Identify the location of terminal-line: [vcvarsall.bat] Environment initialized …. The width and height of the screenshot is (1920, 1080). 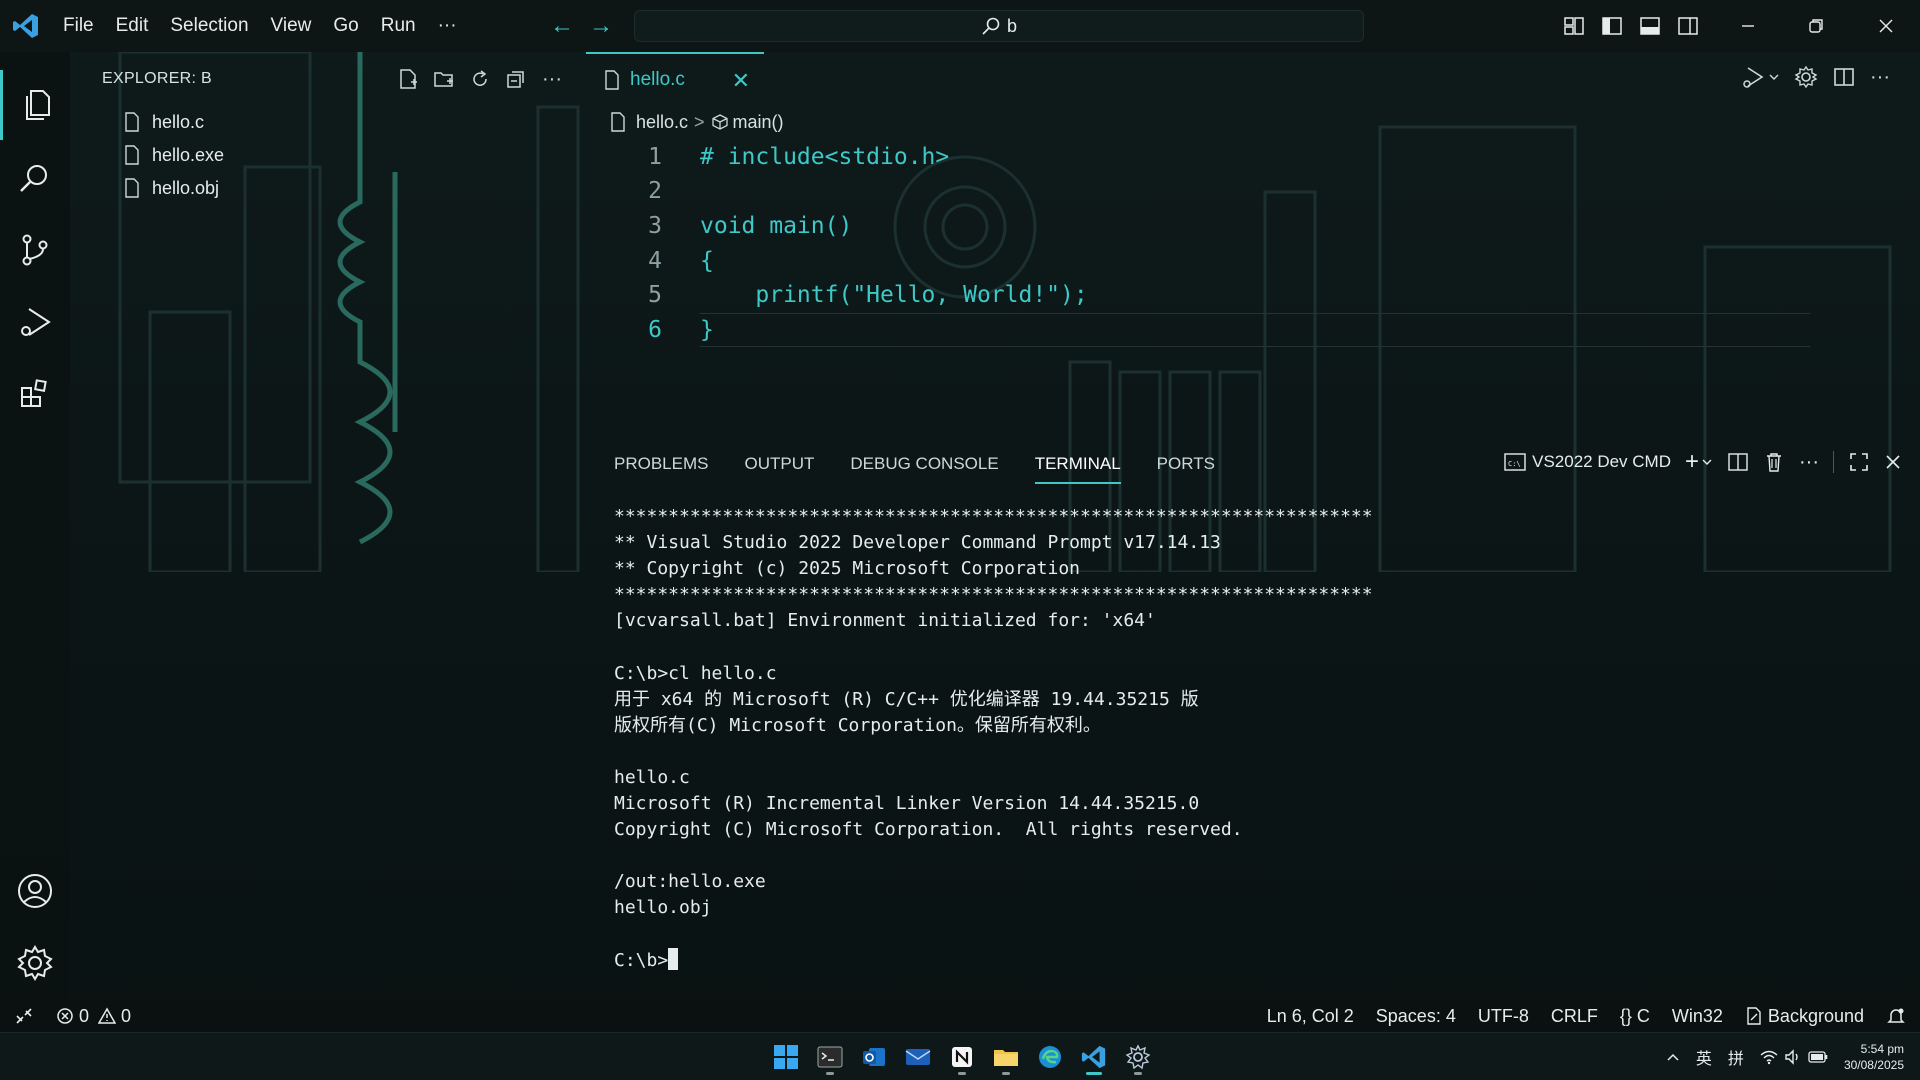
(885, 621).